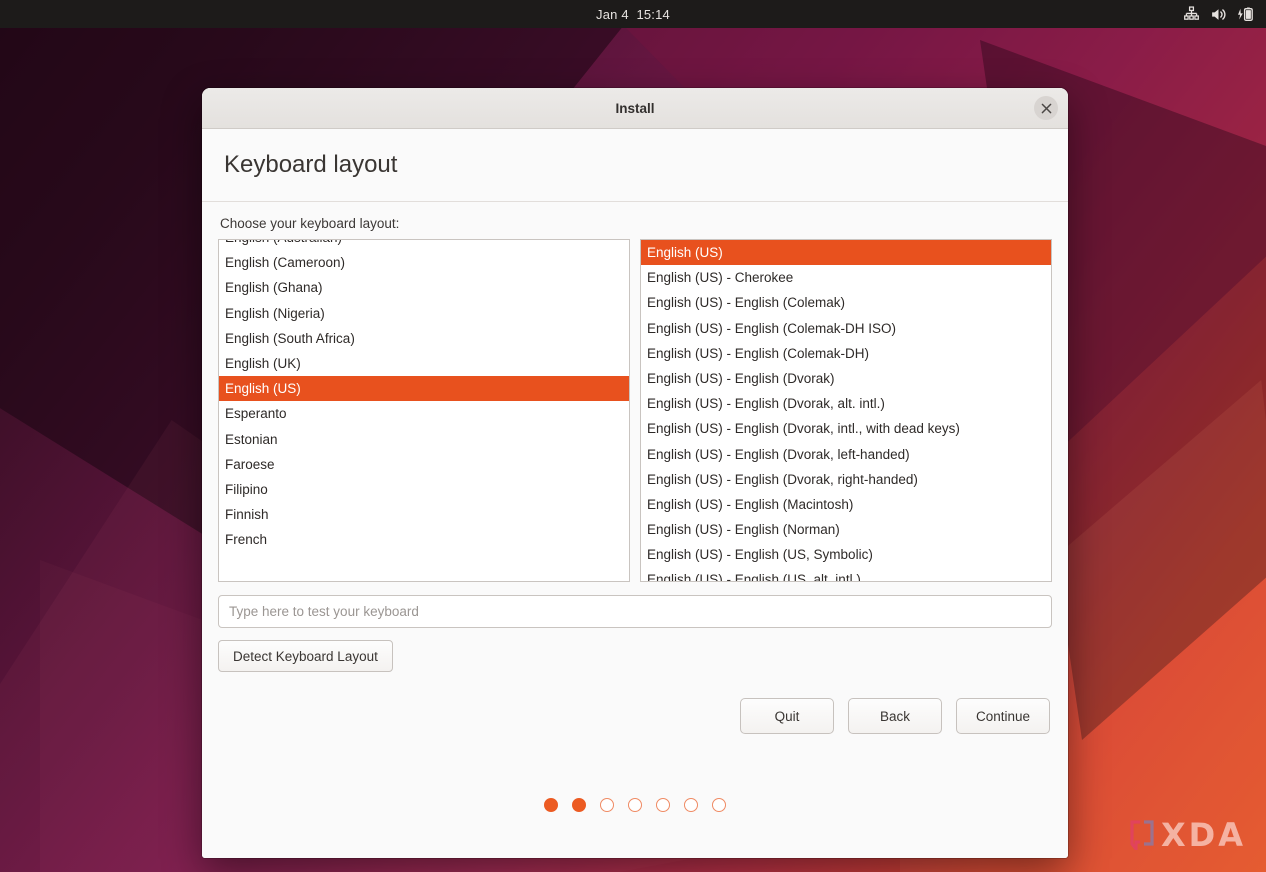 Image resolution: width=1266 pixels, height=872 pixels. What do you see at coordinates (424, 439) in the screenshot?
I see `list-item: Estonian` at bounding box center [424, 439].